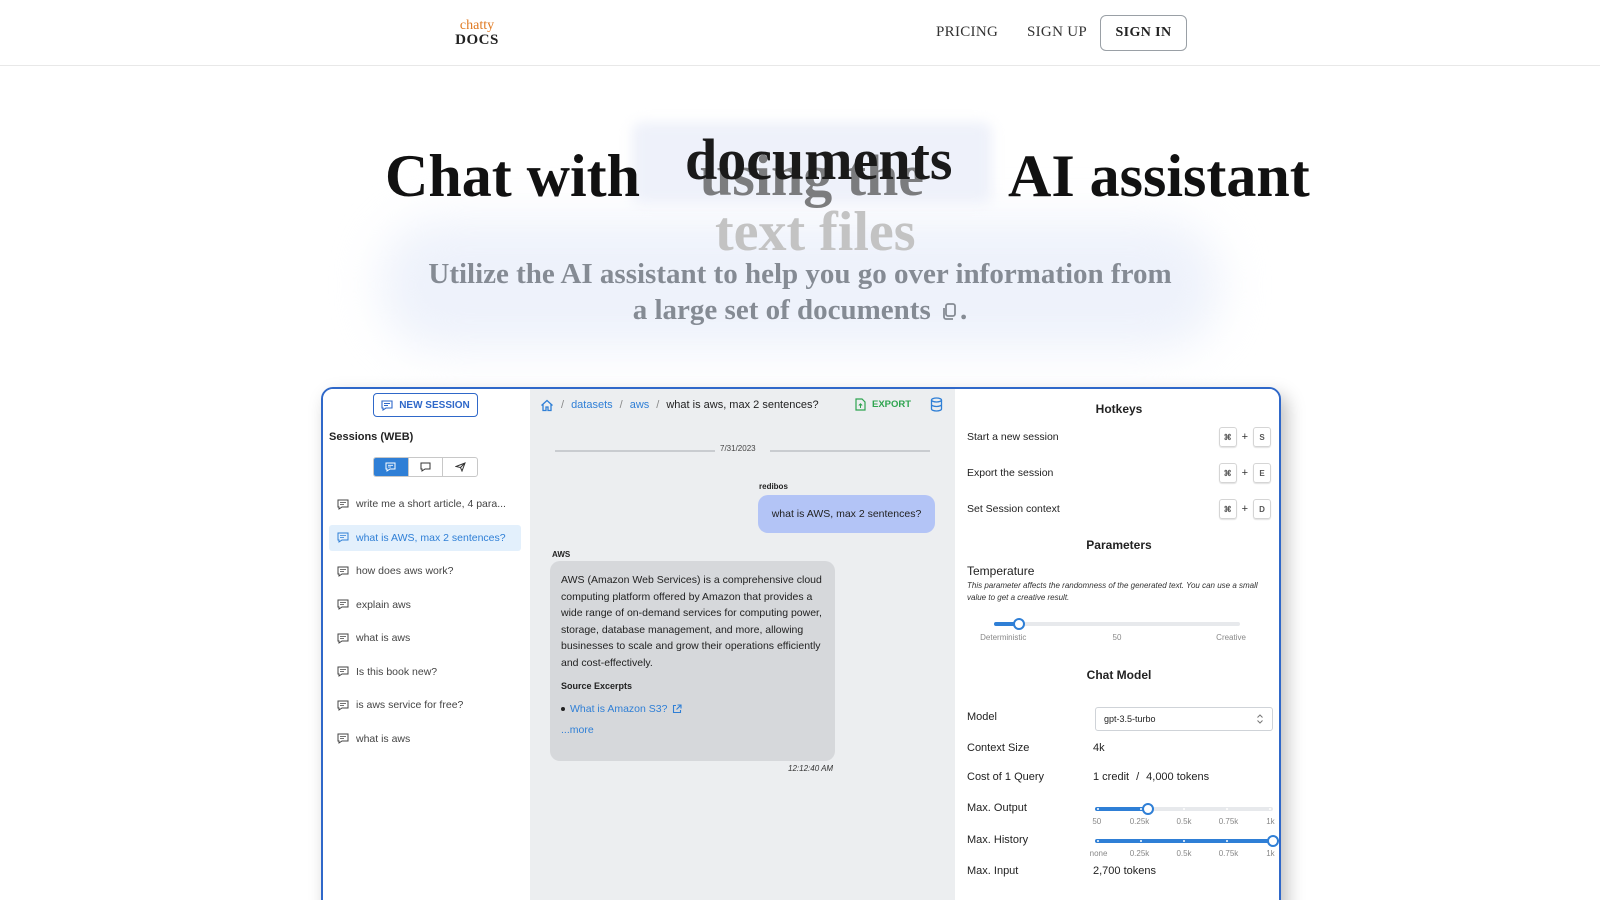  Describe the element at coordinates (405, 571) in the screenshot. I see `session-label: how does aws work?` at that location.